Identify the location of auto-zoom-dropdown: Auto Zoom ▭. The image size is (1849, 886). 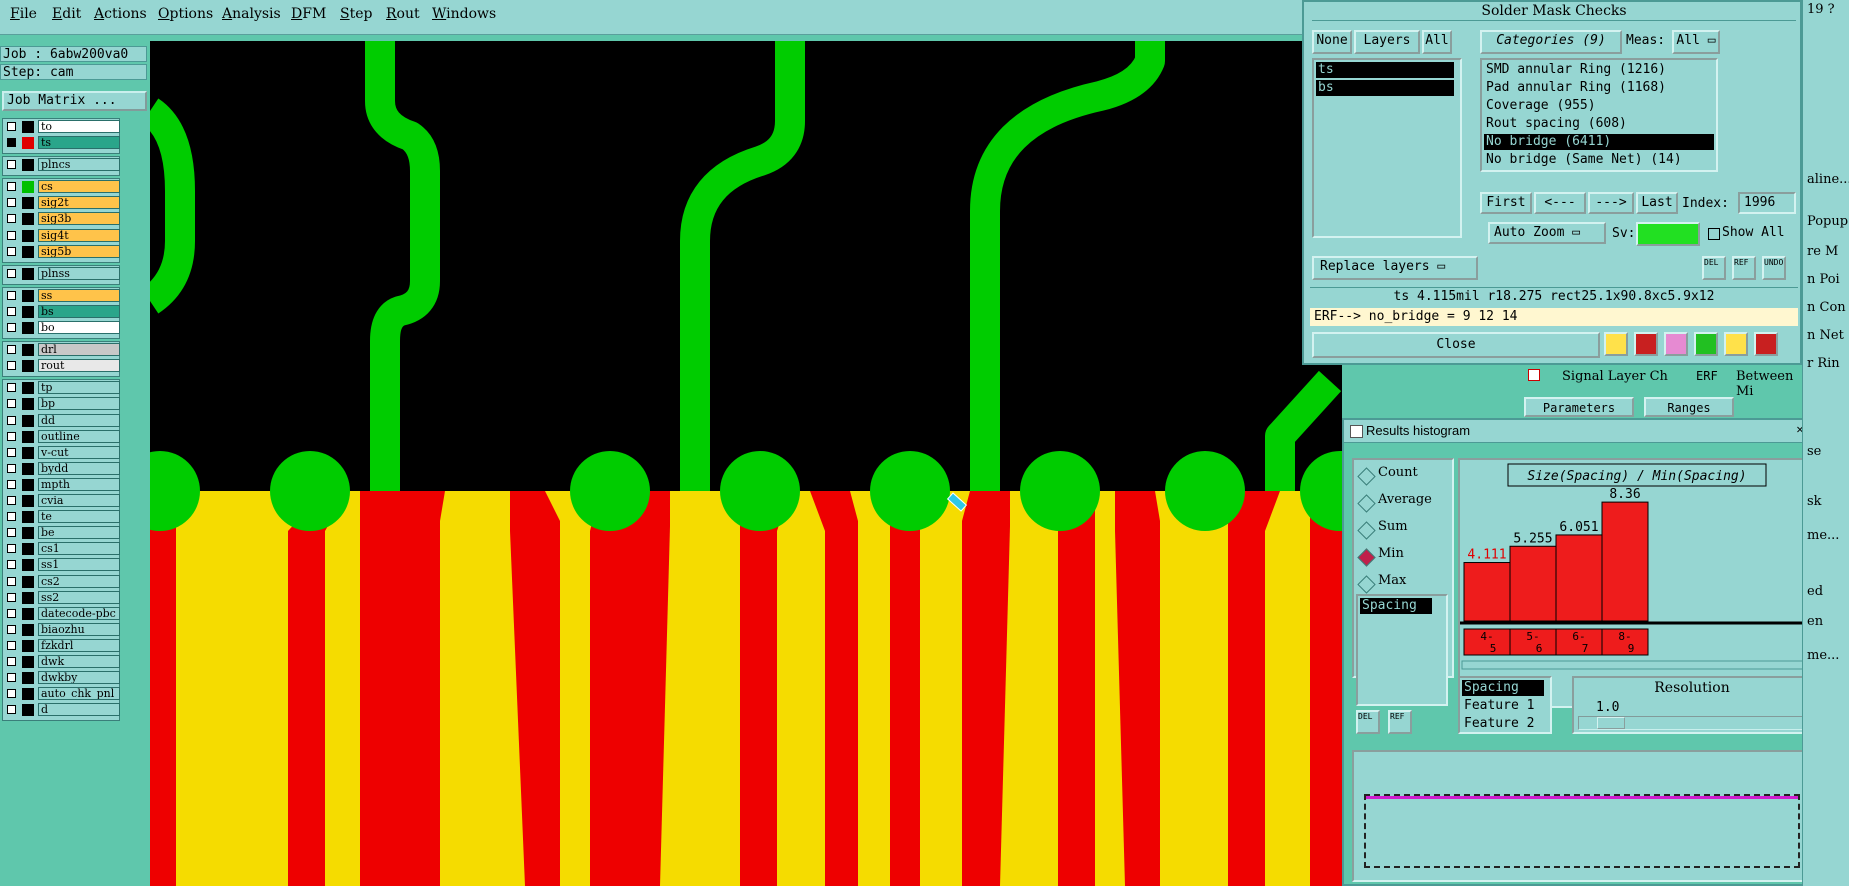
(1547, 233).